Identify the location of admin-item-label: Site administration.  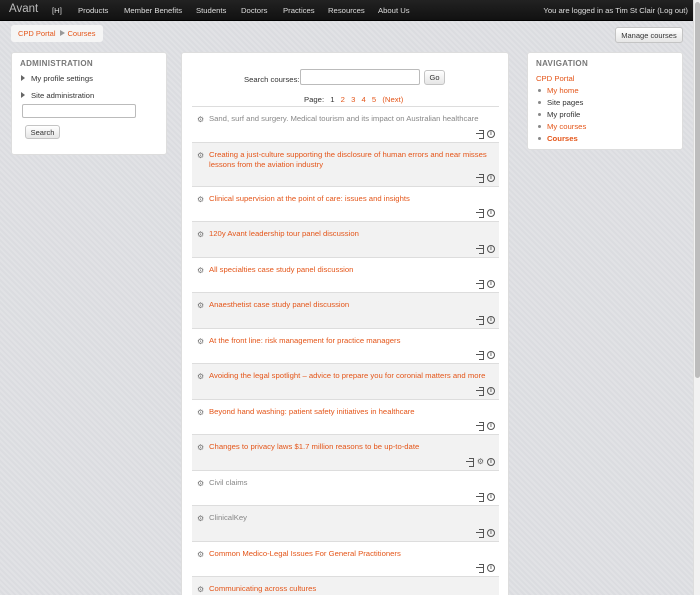
(63, 95).